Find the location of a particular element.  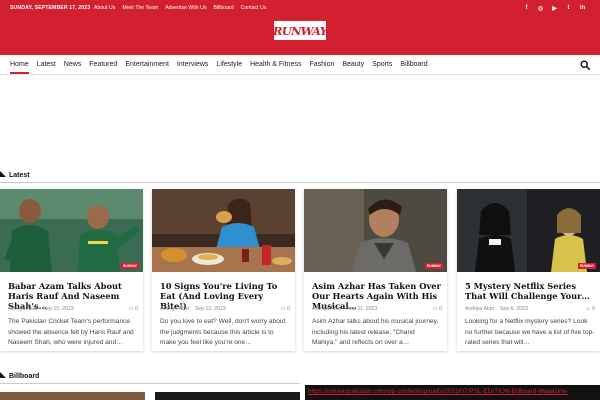

article-date: Sep 12, 2023 is located at coordinates (210, 309).